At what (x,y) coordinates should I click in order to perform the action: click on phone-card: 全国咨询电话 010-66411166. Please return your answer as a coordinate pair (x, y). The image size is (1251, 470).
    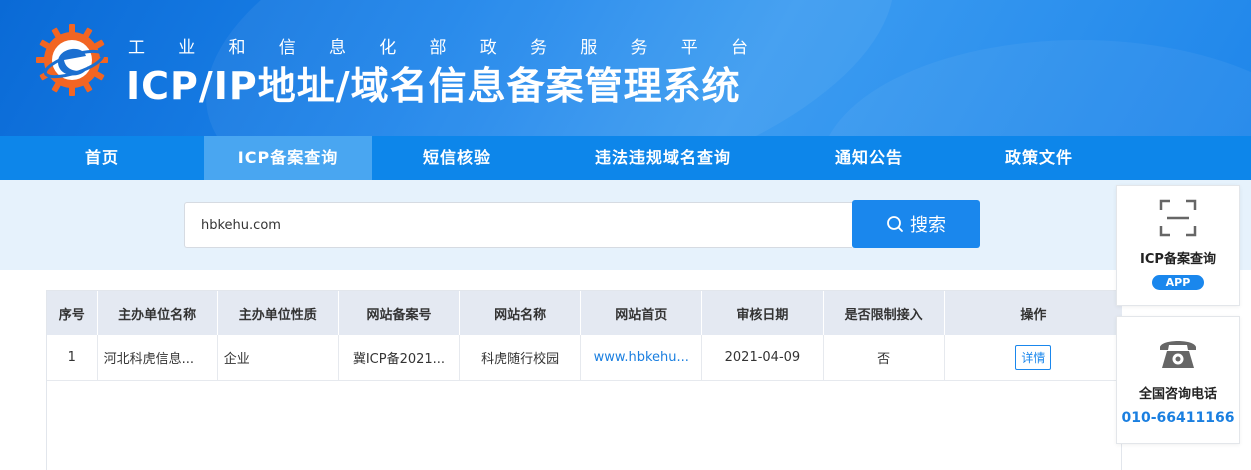
    Looking at the image, I should click on (1178, 380).